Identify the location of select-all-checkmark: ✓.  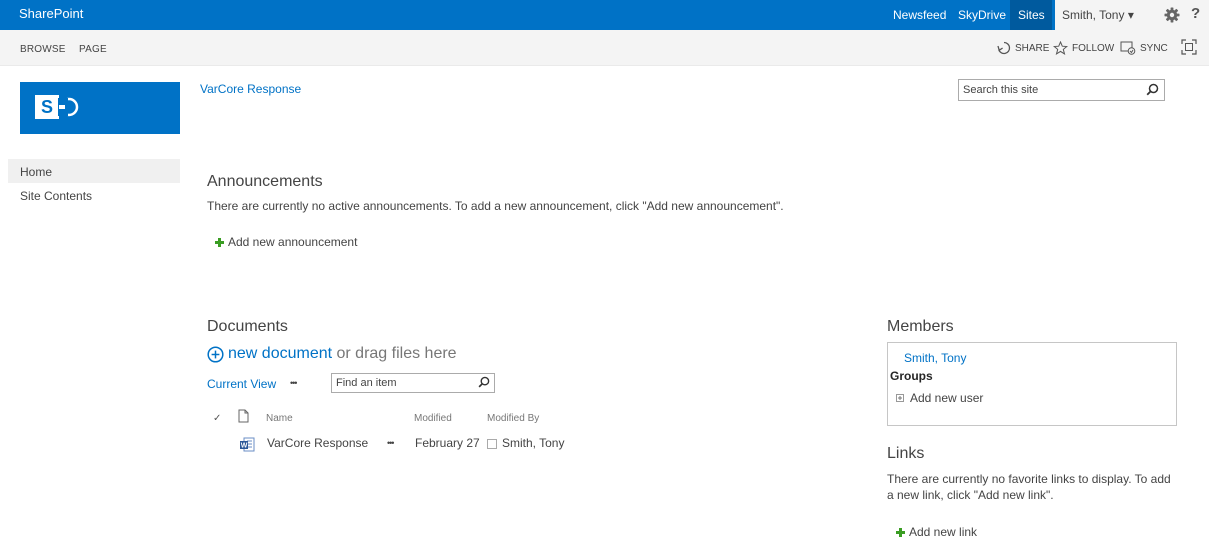
(217, 418).